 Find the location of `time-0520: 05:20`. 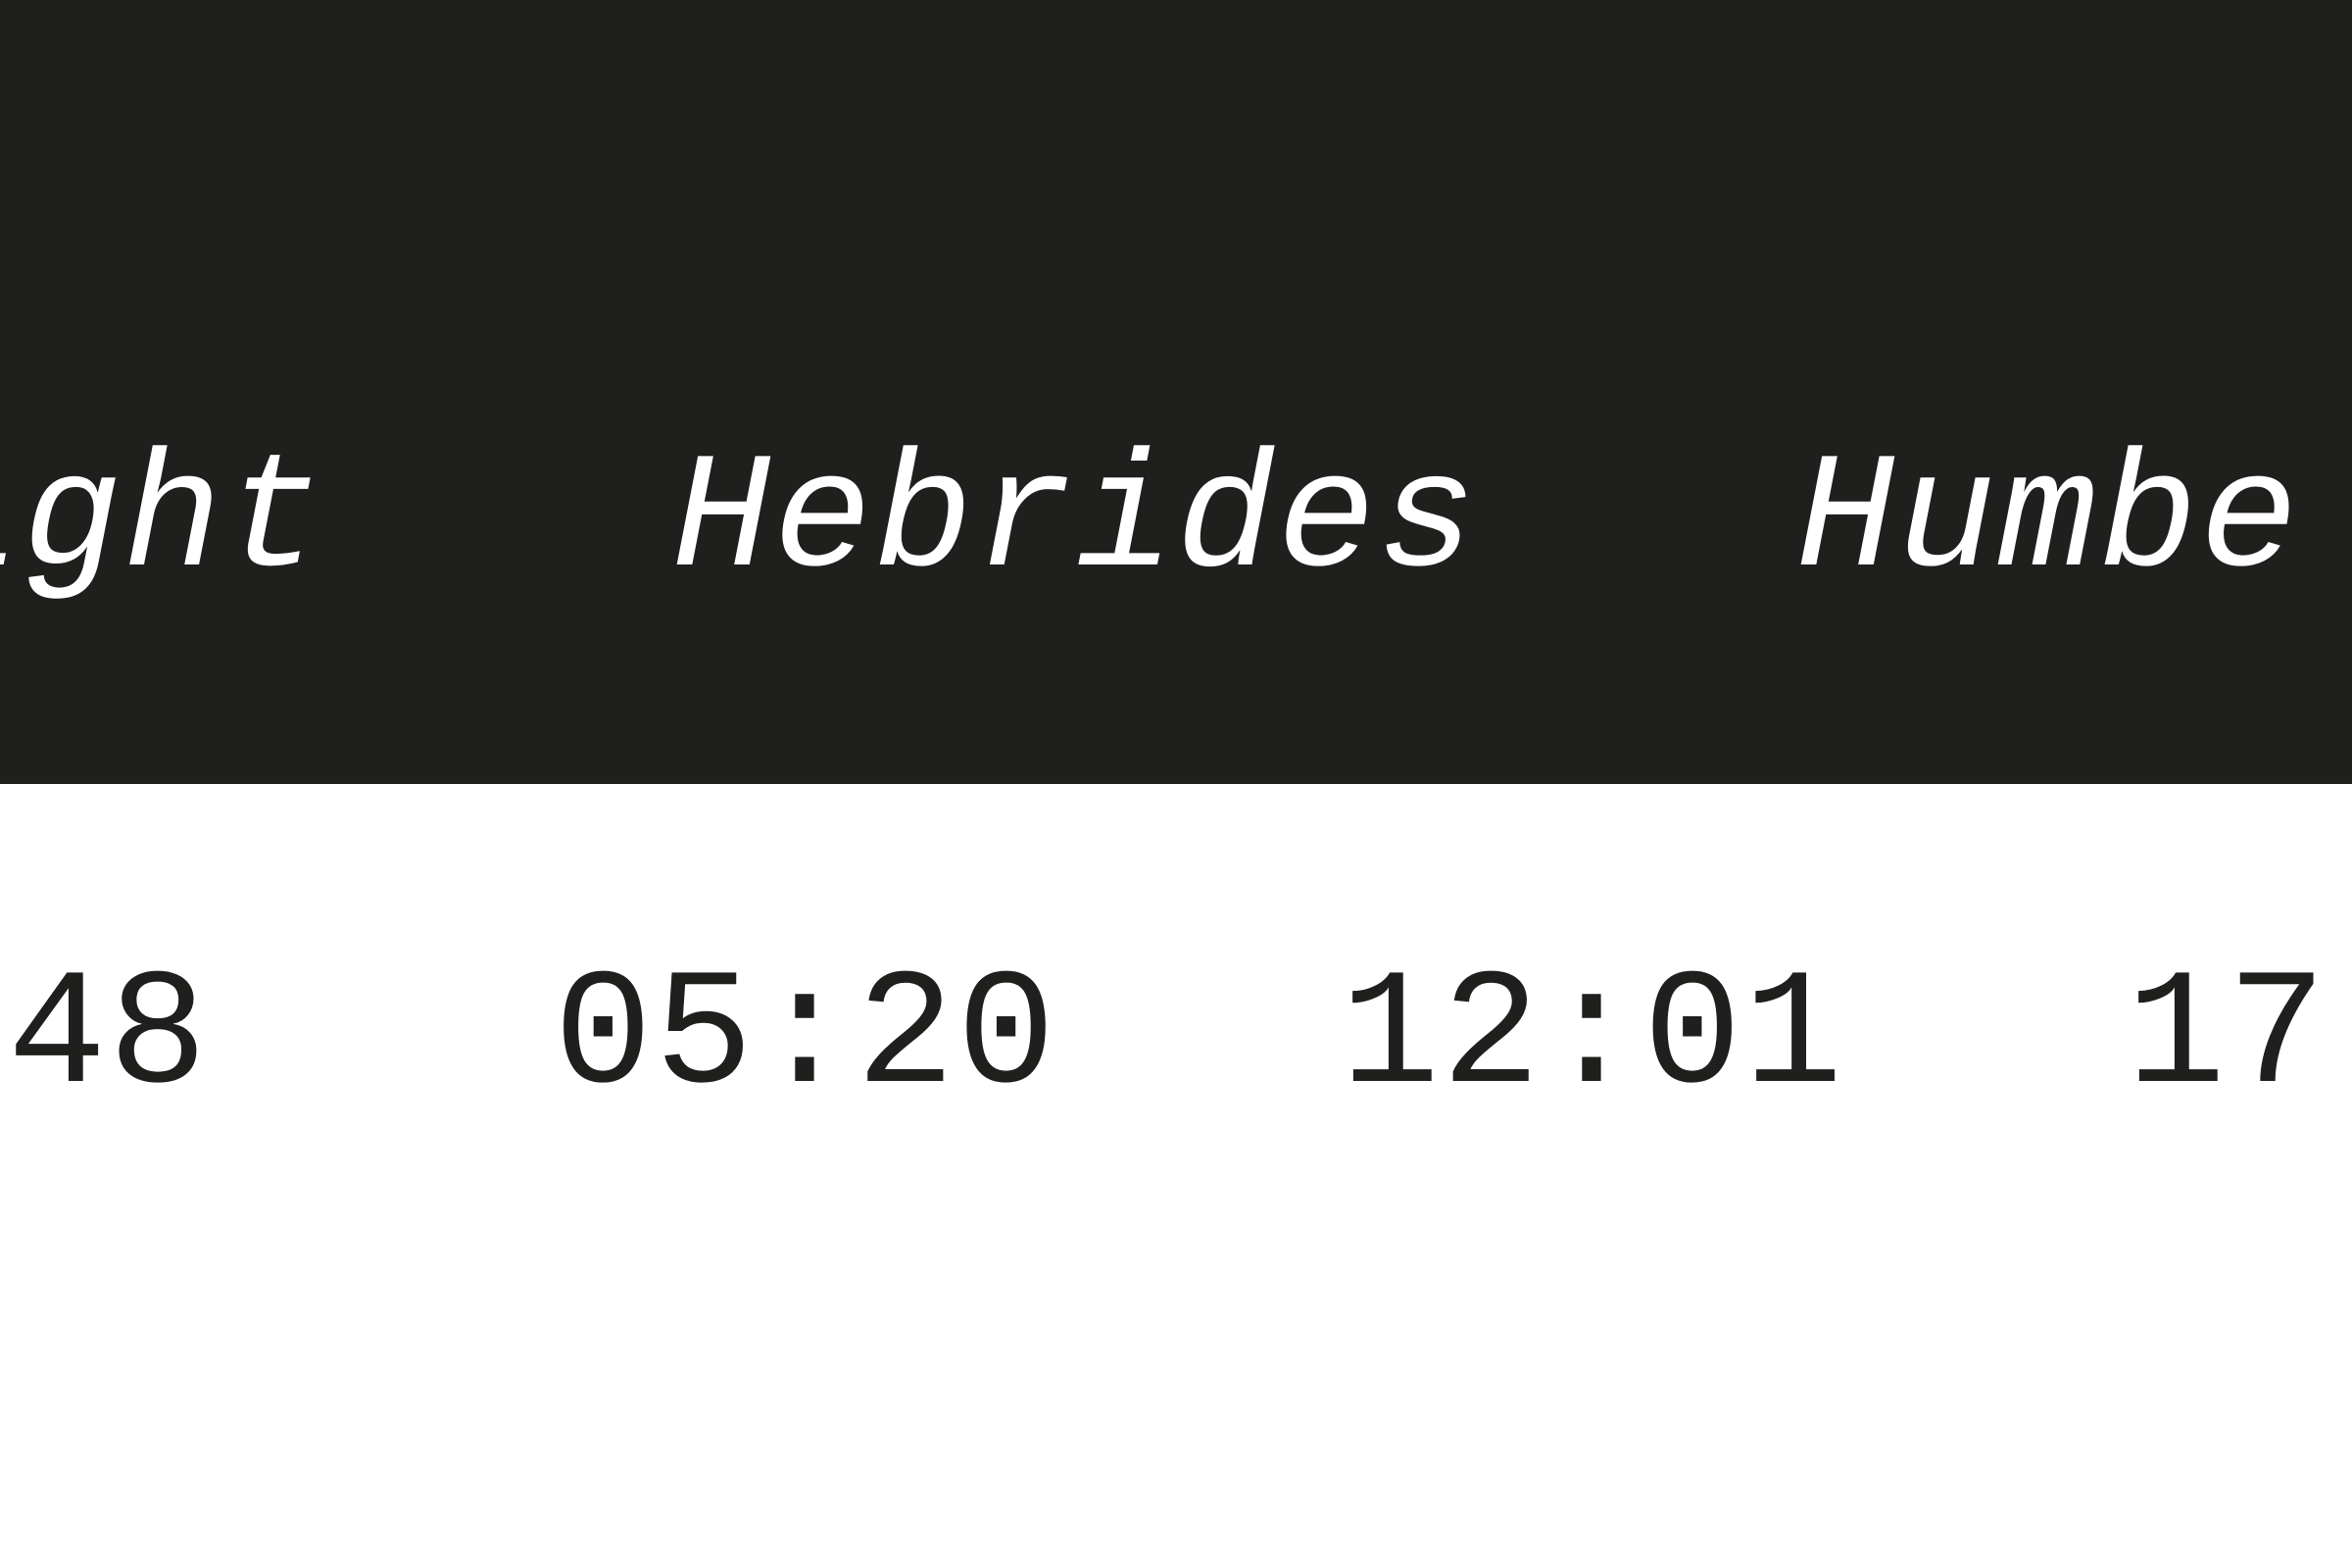

time-0520: 05:20 is located at coordinates (806, 1038).